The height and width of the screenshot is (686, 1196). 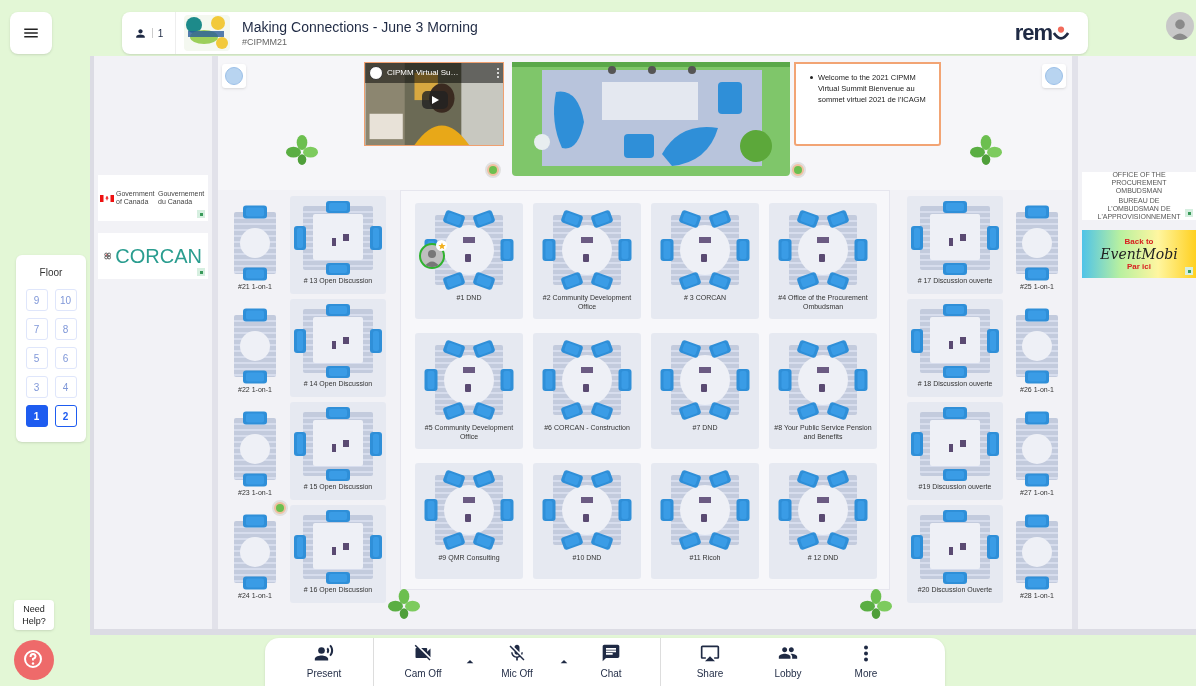 What do you see at coordinates (441, 245) in the screenshot?
I see `star-icon` at bounding box center [441, 245].